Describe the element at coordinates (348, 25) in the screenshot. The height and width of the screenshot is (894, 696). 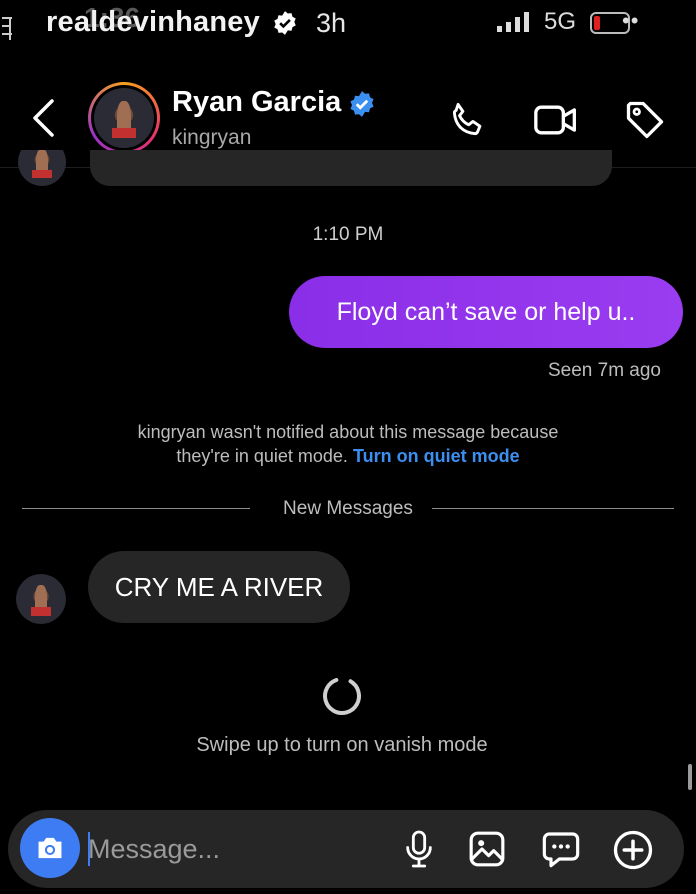
I see `story-overlay-bar: 1:36 realdevinhaney 3h 5G ••` at that location.